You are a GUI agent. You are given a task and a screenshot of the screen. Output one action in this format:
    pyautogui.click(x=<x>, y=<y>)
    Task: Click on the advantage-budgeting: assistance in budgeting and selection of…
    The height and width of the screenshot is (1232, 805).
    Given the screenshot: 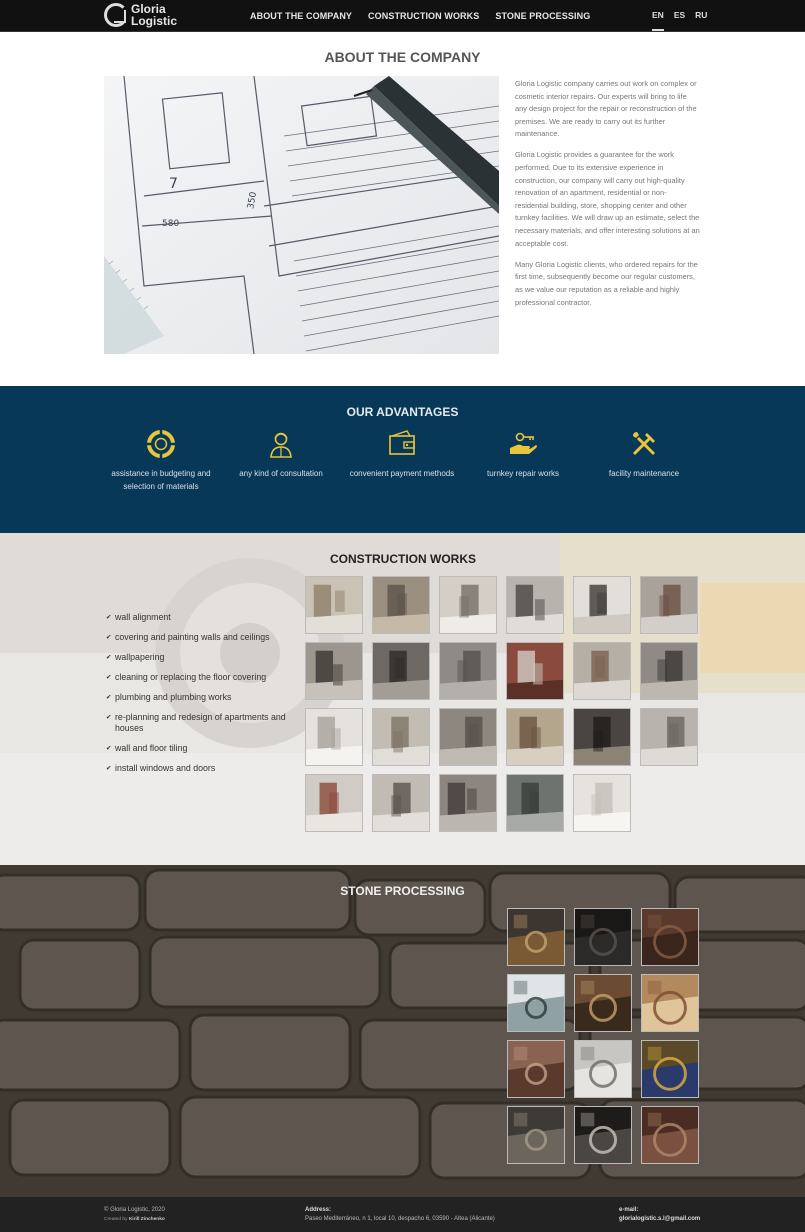 What is the action you would take?
    pyautogui.click(x=161, y=461)
    